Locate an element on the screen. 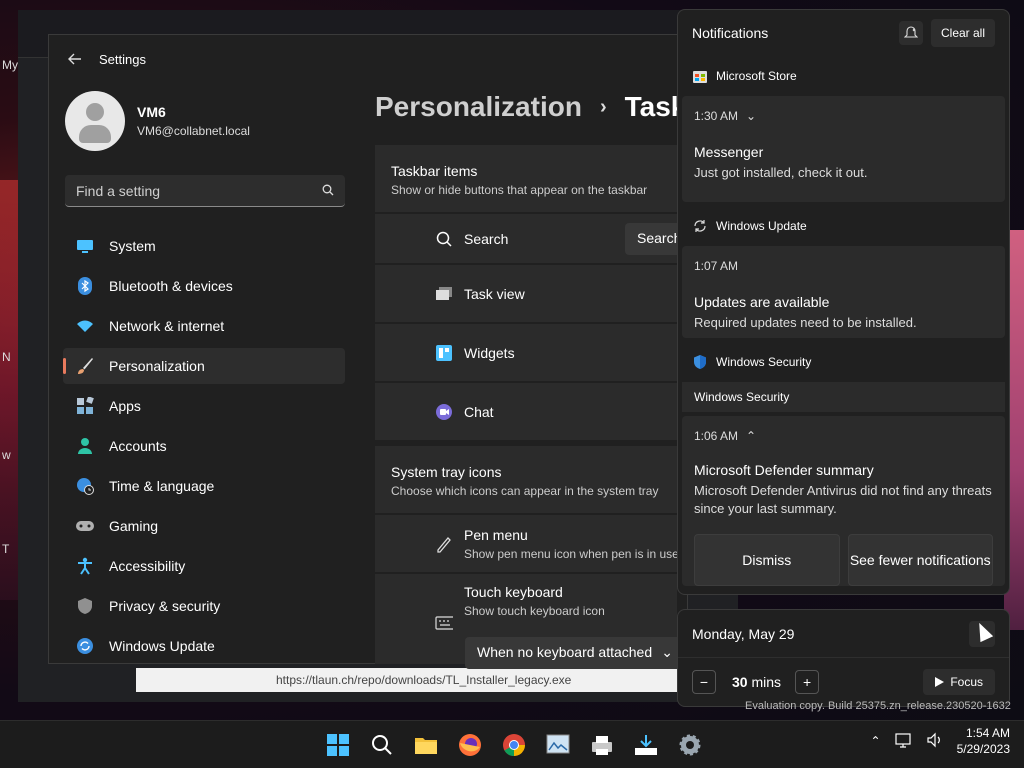 This screenshot has width=1024, height=768. clear-all-button: Clear all is located at coordinates (962, 33).